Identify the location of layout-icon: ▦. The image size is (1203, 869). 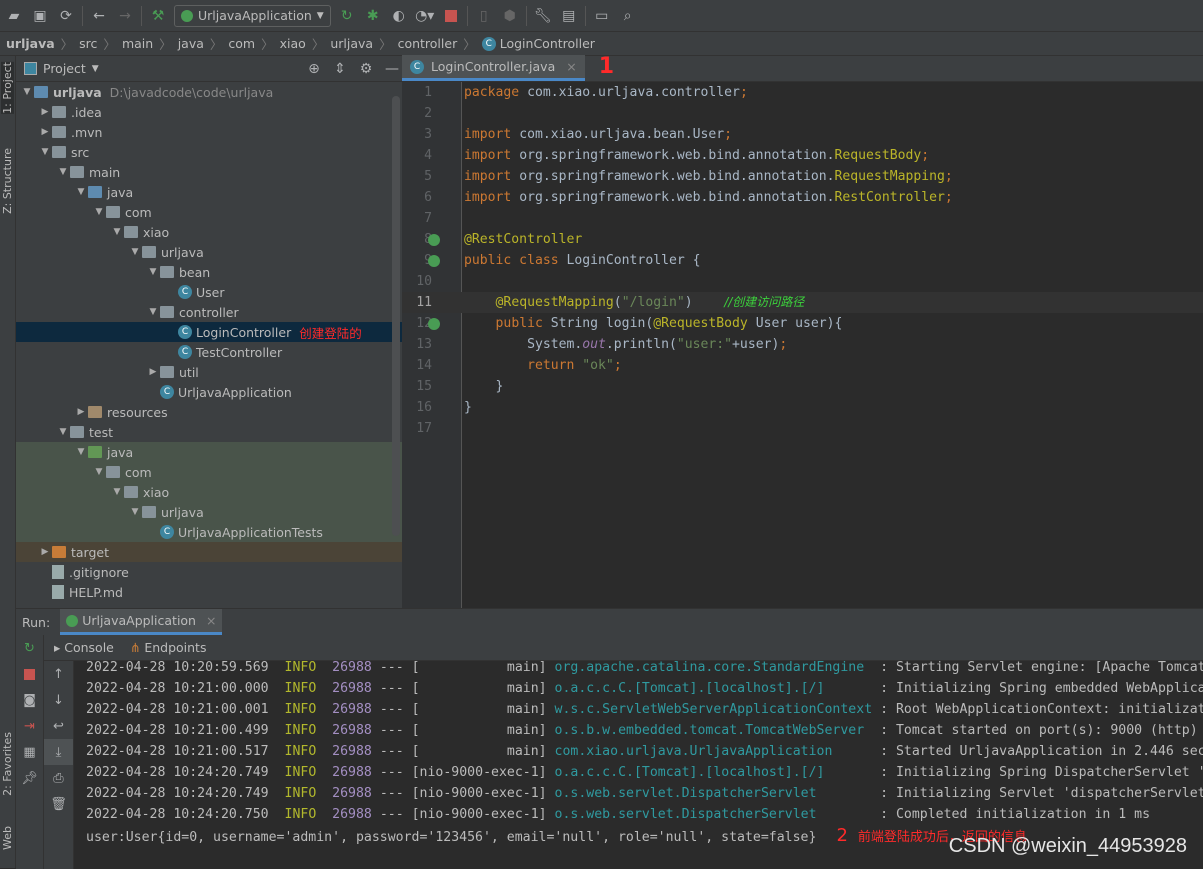
(29, 752).